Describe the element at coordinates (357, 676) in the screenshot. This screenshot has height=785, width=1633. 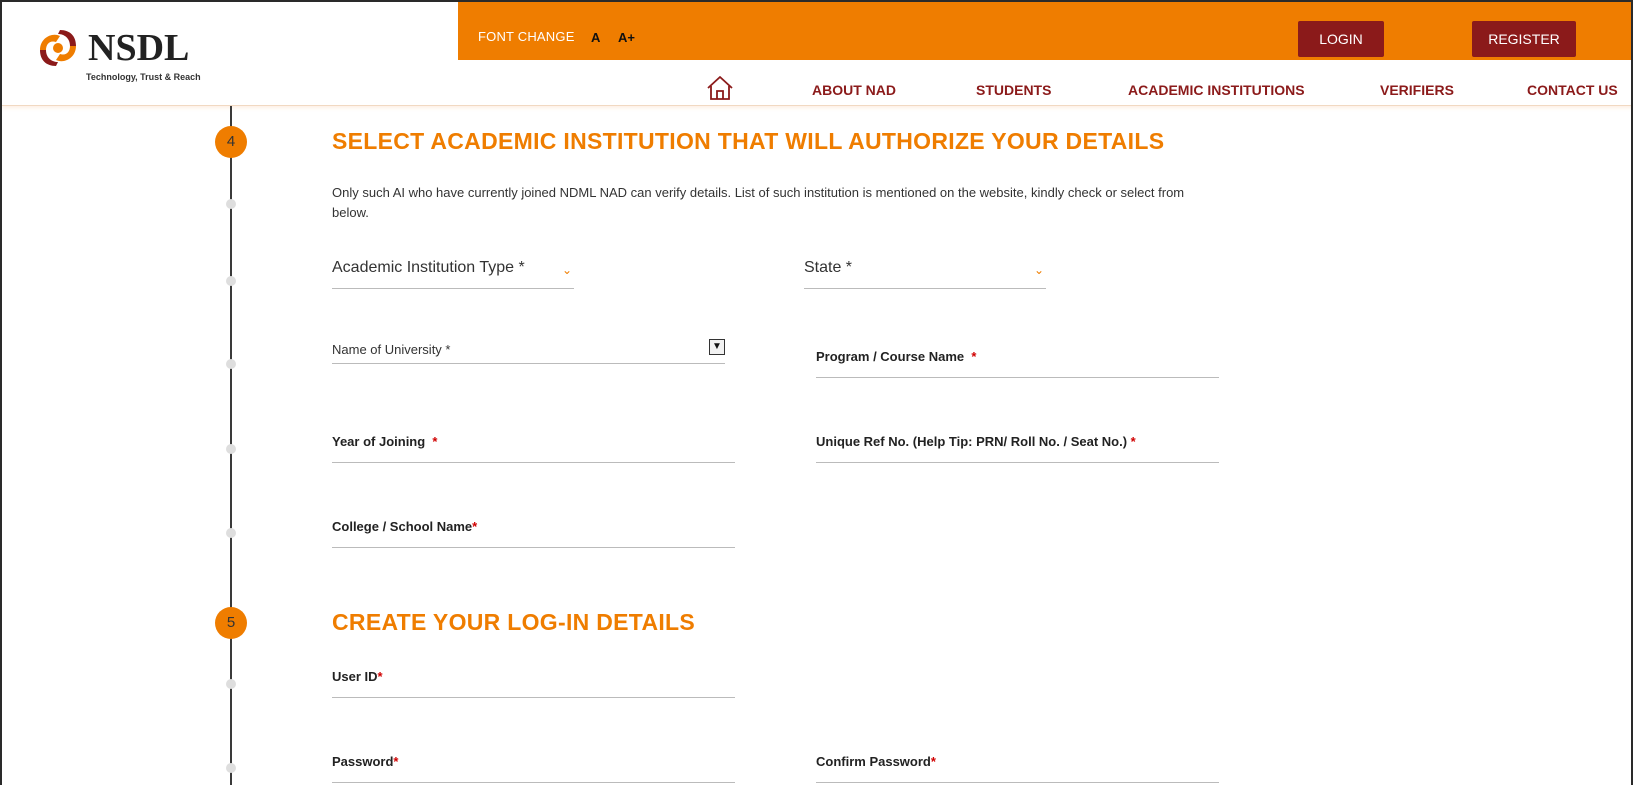
I see `user-id-label: User ID*` at that location.